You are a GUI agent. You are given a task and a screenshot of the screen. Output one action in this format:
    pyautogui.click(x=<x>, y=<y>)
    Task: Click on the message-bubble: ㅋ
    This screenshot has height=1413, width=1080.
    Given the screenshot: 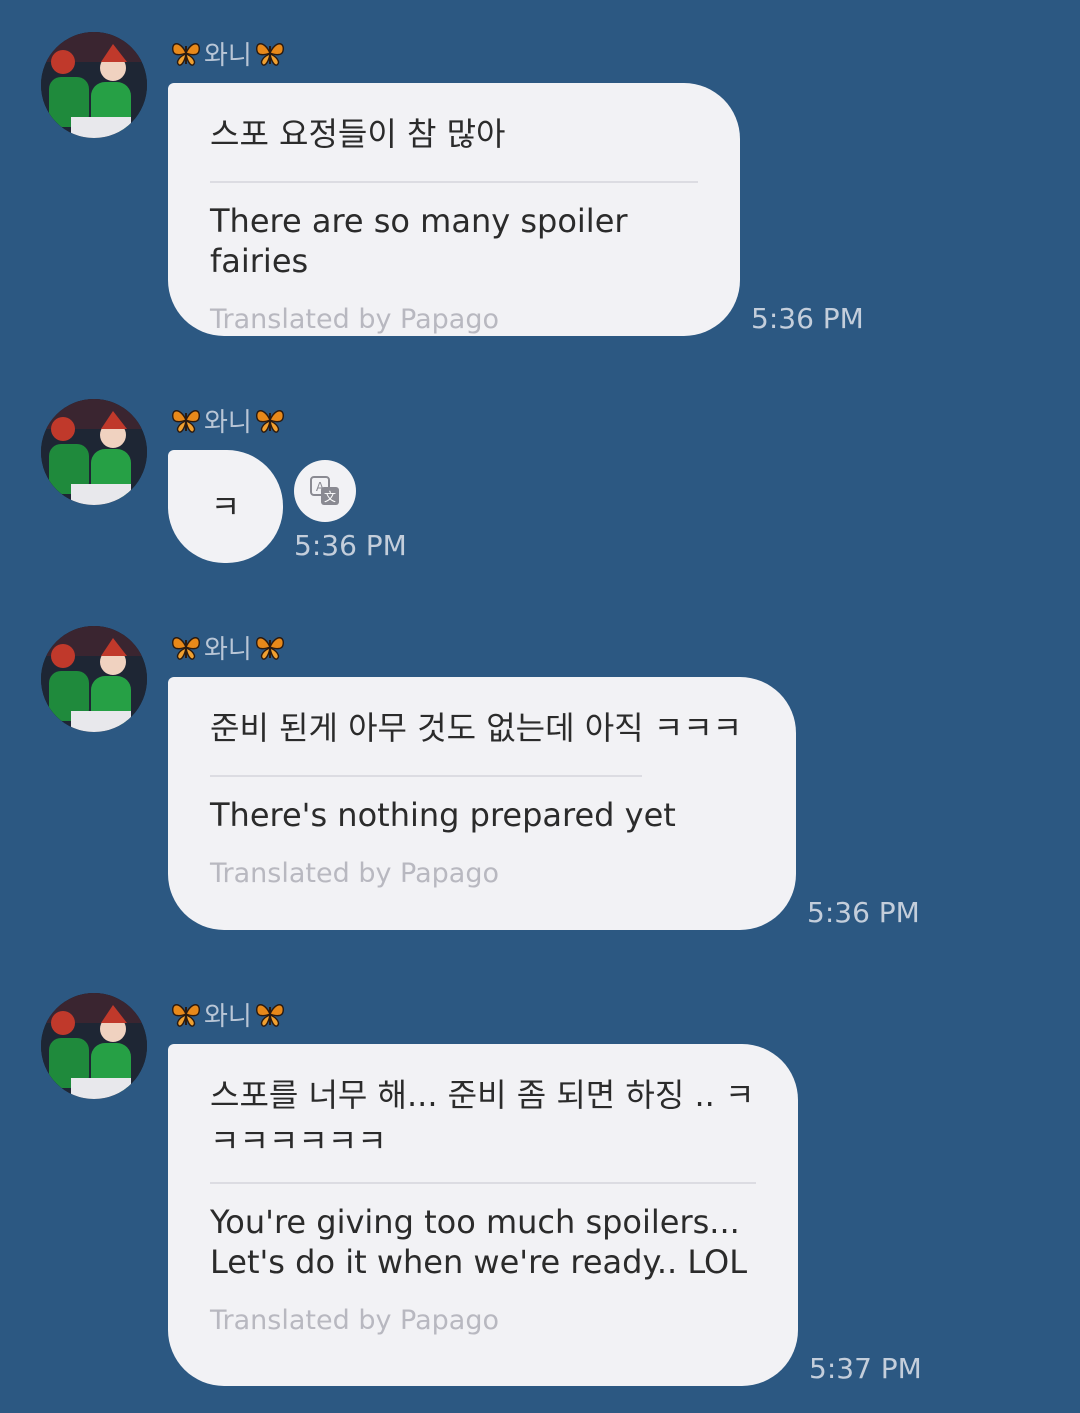 What is the action you would take?
    pyautogui.click(x=225, y=506)
    